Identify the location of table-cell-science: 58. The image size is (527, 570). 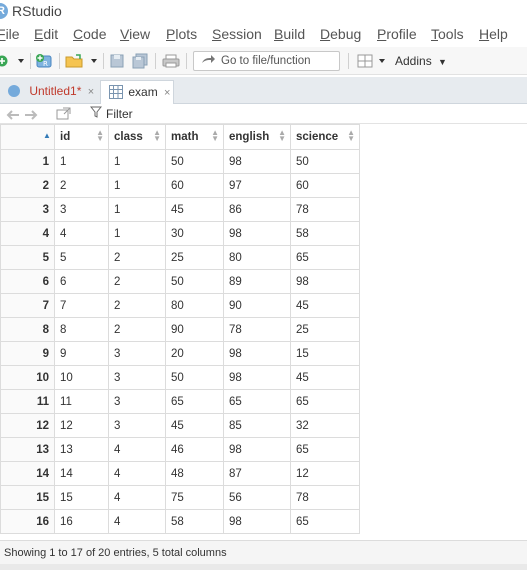
(325, 233).